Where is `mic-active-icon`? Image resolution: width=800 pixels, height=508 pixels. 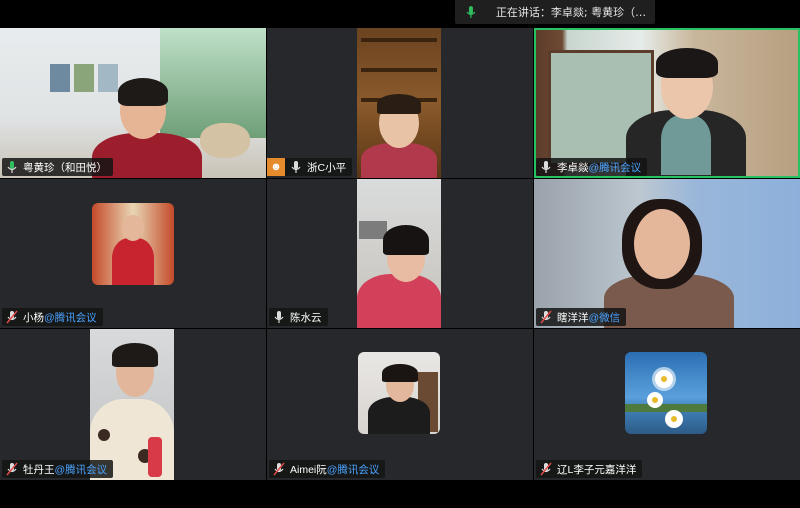
mic-active-icon is located at coordinates (471, 12).